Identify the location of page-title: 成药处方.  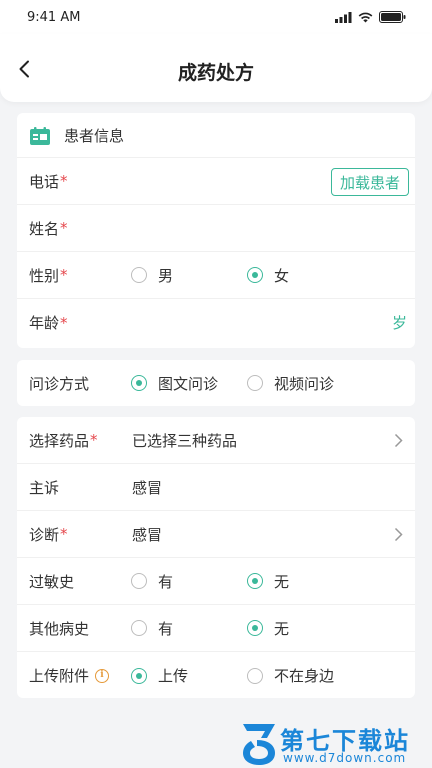
(215, 73).